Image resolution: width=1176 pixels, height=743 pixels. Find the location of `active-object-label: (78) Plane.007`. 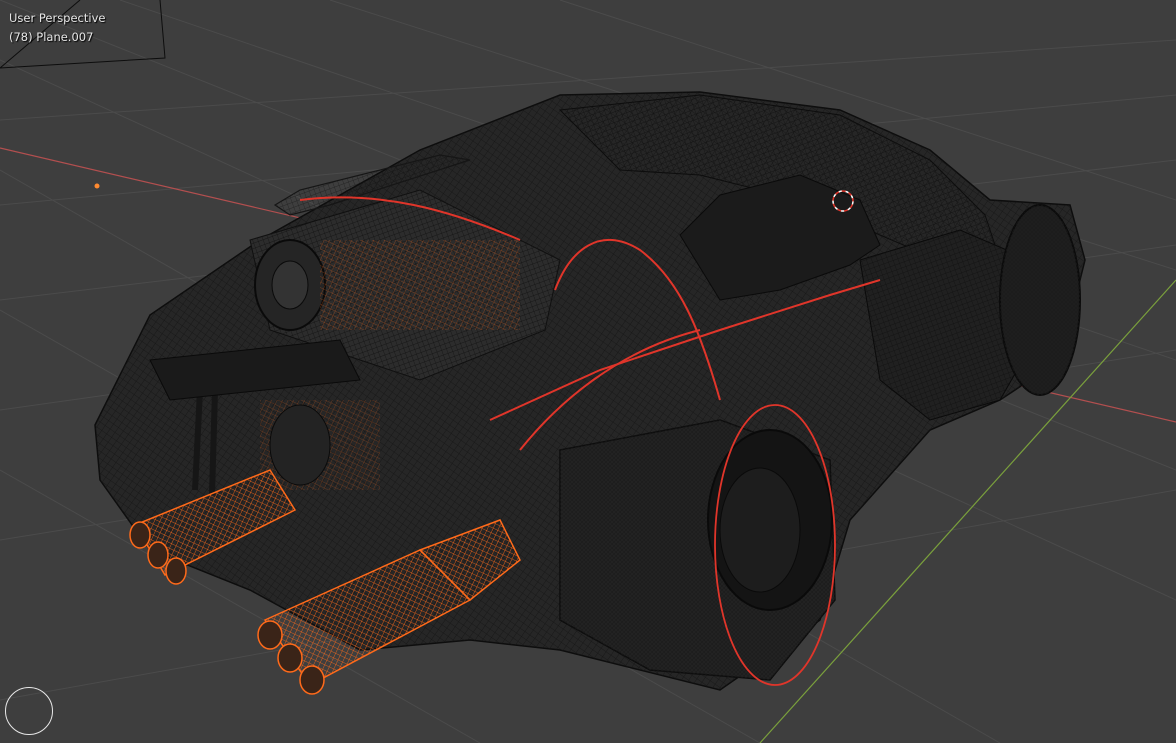

active-object-label: (78) Plane.007 is located at coordinates (51, 37).